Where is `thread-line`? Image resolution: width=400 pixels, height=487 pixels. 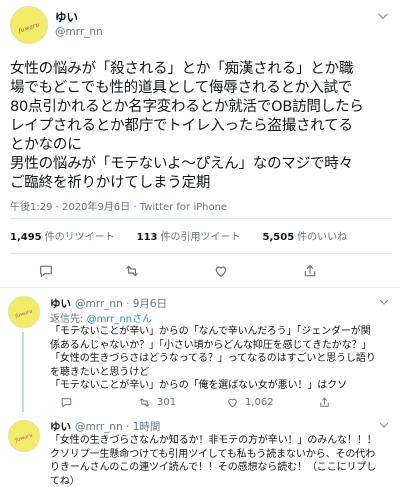 thread-line is located at coordinates (23, 372).